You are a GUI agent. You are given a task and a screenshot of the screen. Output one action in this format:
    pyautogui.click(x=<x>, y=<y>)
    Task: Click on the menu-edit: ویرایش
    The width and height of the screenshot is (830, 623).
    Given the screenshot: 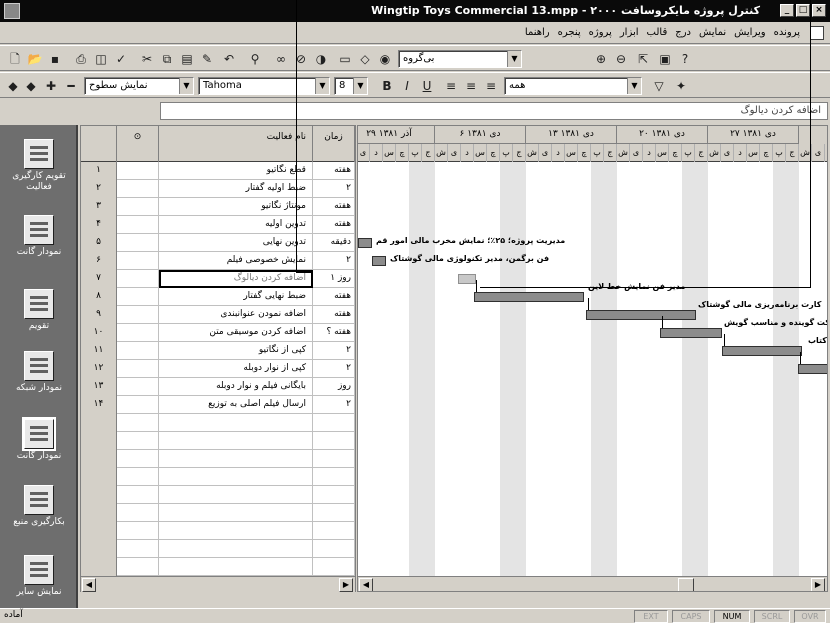 What is the action you would take?
    pyautogui.click(x=749, y=32)
    